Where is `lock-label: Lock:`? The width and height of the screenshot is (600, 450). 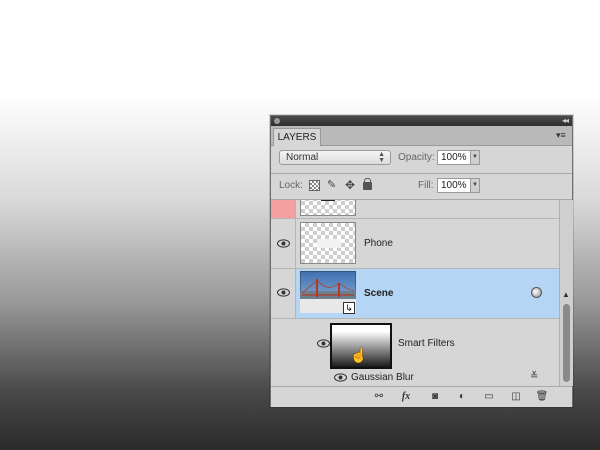
lock-label: Lock: is located at coordinates (291, 185).